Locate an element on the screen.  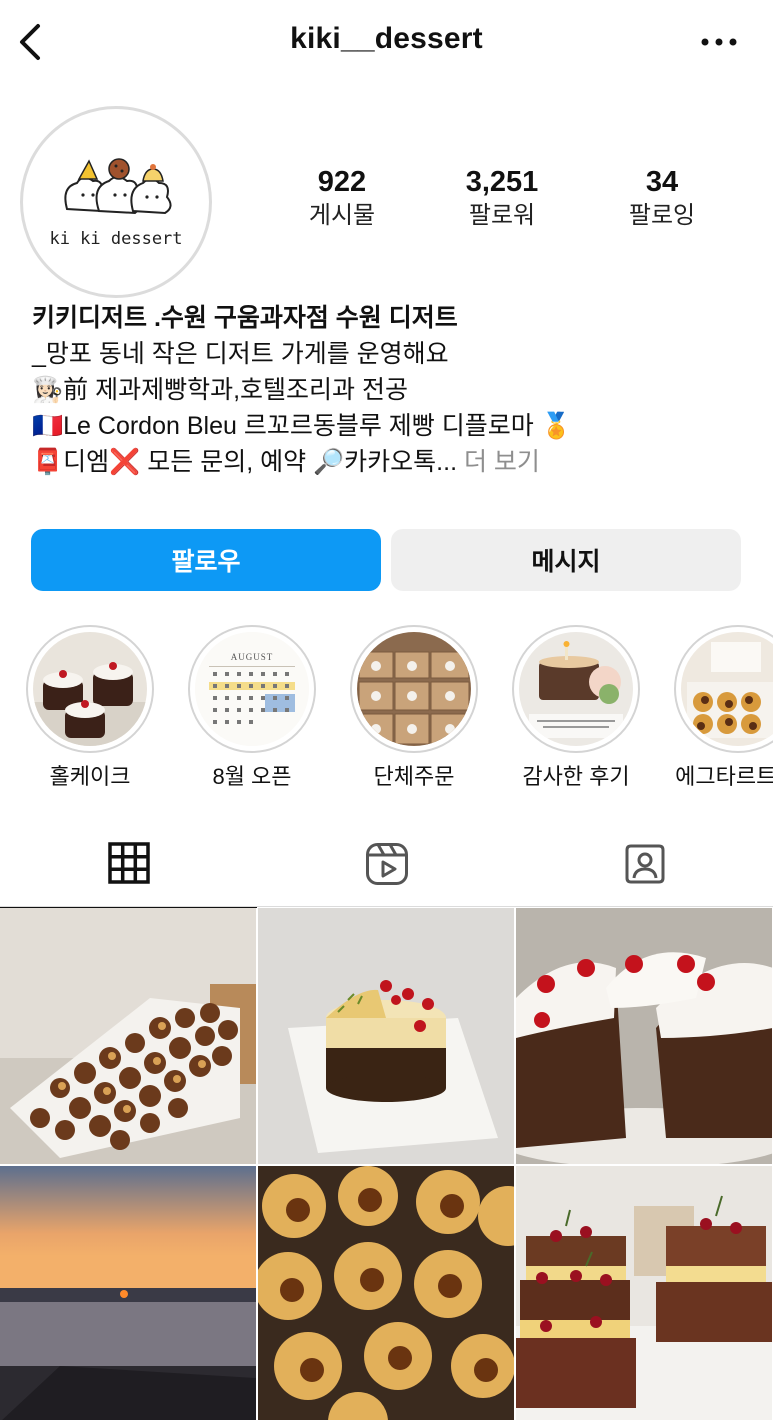
reels-icon is located at coordinates (386, 864).